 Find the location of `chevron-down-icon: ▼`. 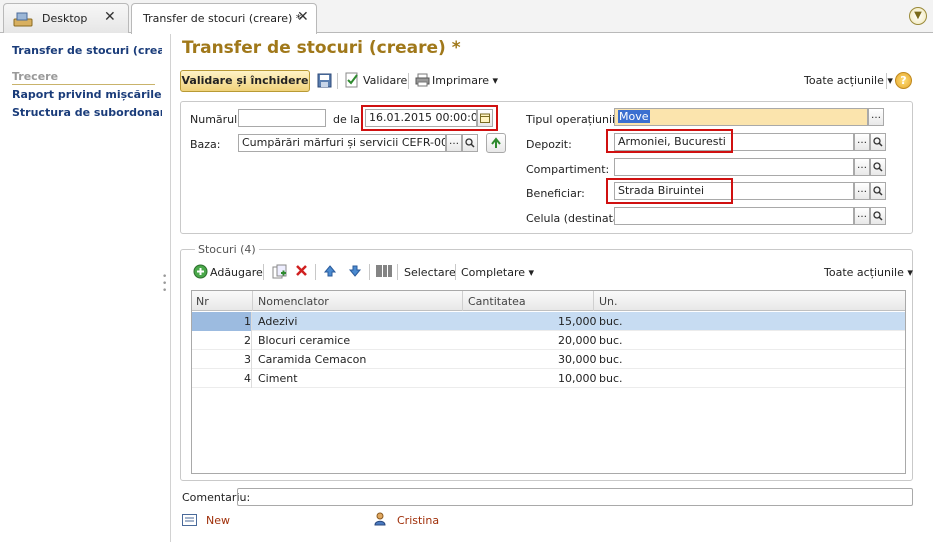

chevron-down-icon: ▼ is located at coordinates (918, 16).